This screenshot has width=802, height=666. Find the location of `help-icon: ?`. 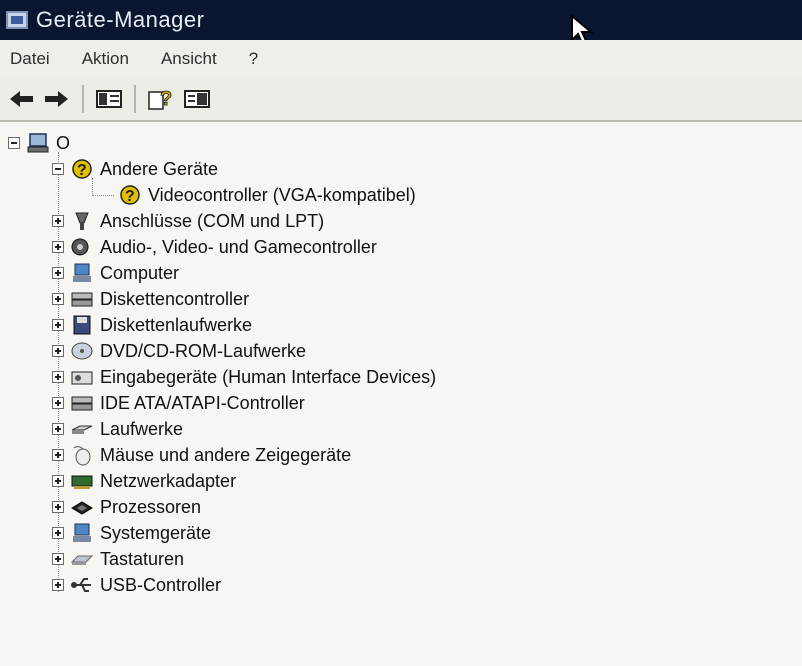

help-icon: ? is located at coordinates (160, 99).